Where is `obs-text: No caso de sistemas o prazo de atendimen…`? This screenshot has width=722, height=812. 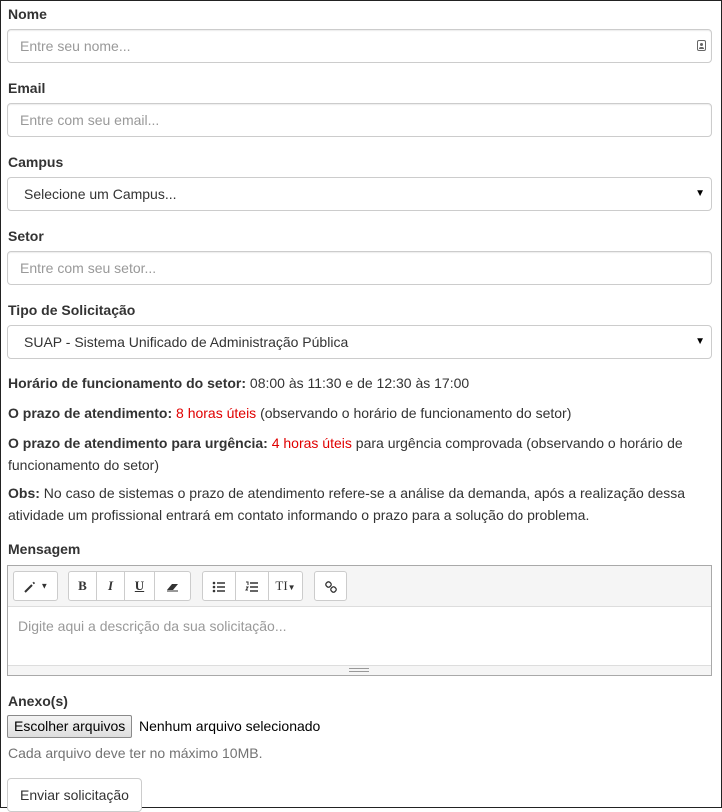 obs-text: No caso de sistemas o prazo de atendimen… is located at coordinates (347, 504).